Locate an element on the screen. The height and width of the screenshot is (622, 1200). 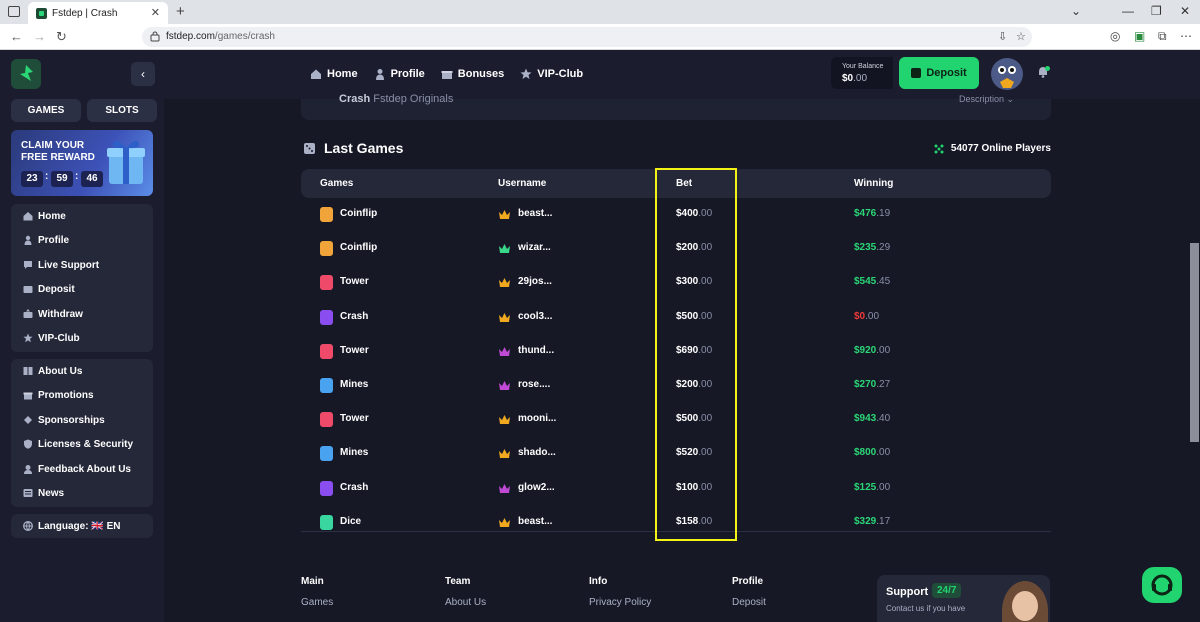
deposit-button: Deposit is located at coordinates (939, 73).